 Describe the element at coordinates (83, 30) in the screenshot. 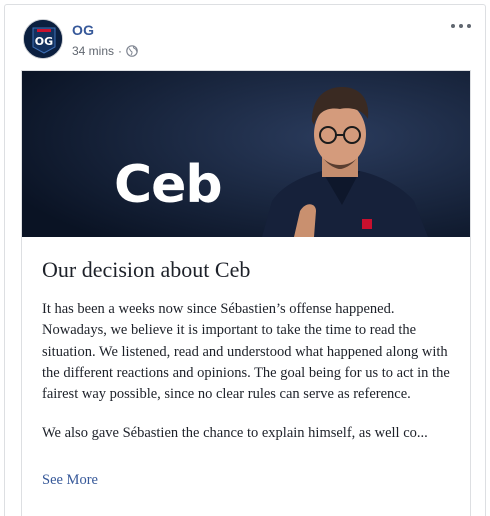

I see `page-name-link: OG` at that location.